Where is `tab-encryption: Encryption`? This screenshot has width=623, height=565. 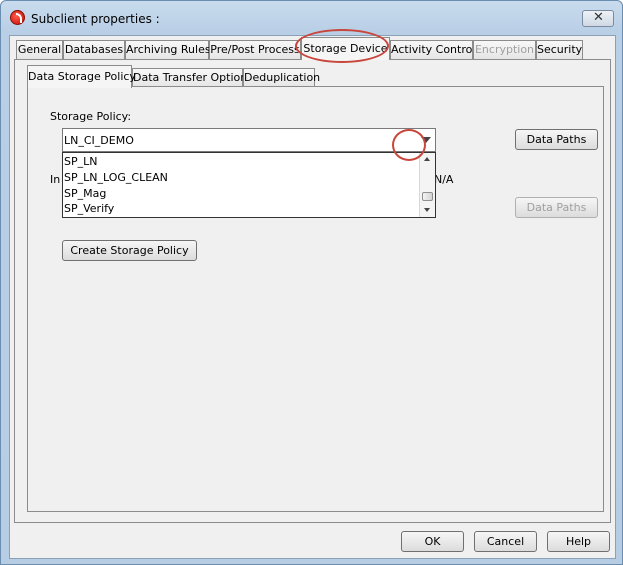
tab-encryption: Encryption is located at coordinates (504, 50).